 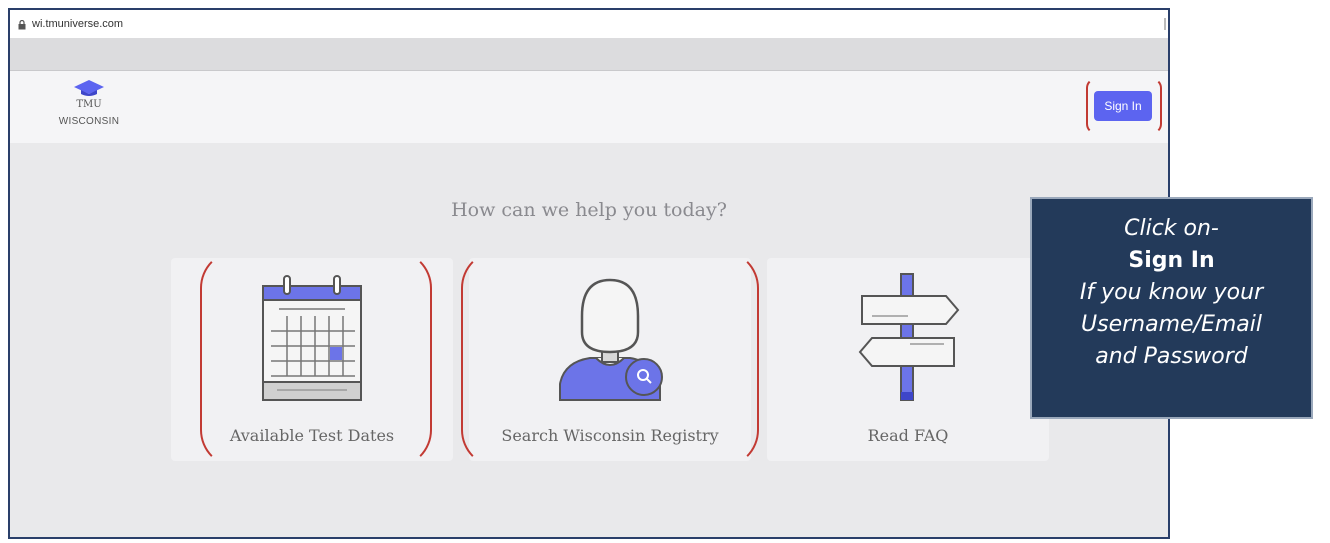 I want to click on logo-subtext: WISCONSIN, so click(x=89, y=121).